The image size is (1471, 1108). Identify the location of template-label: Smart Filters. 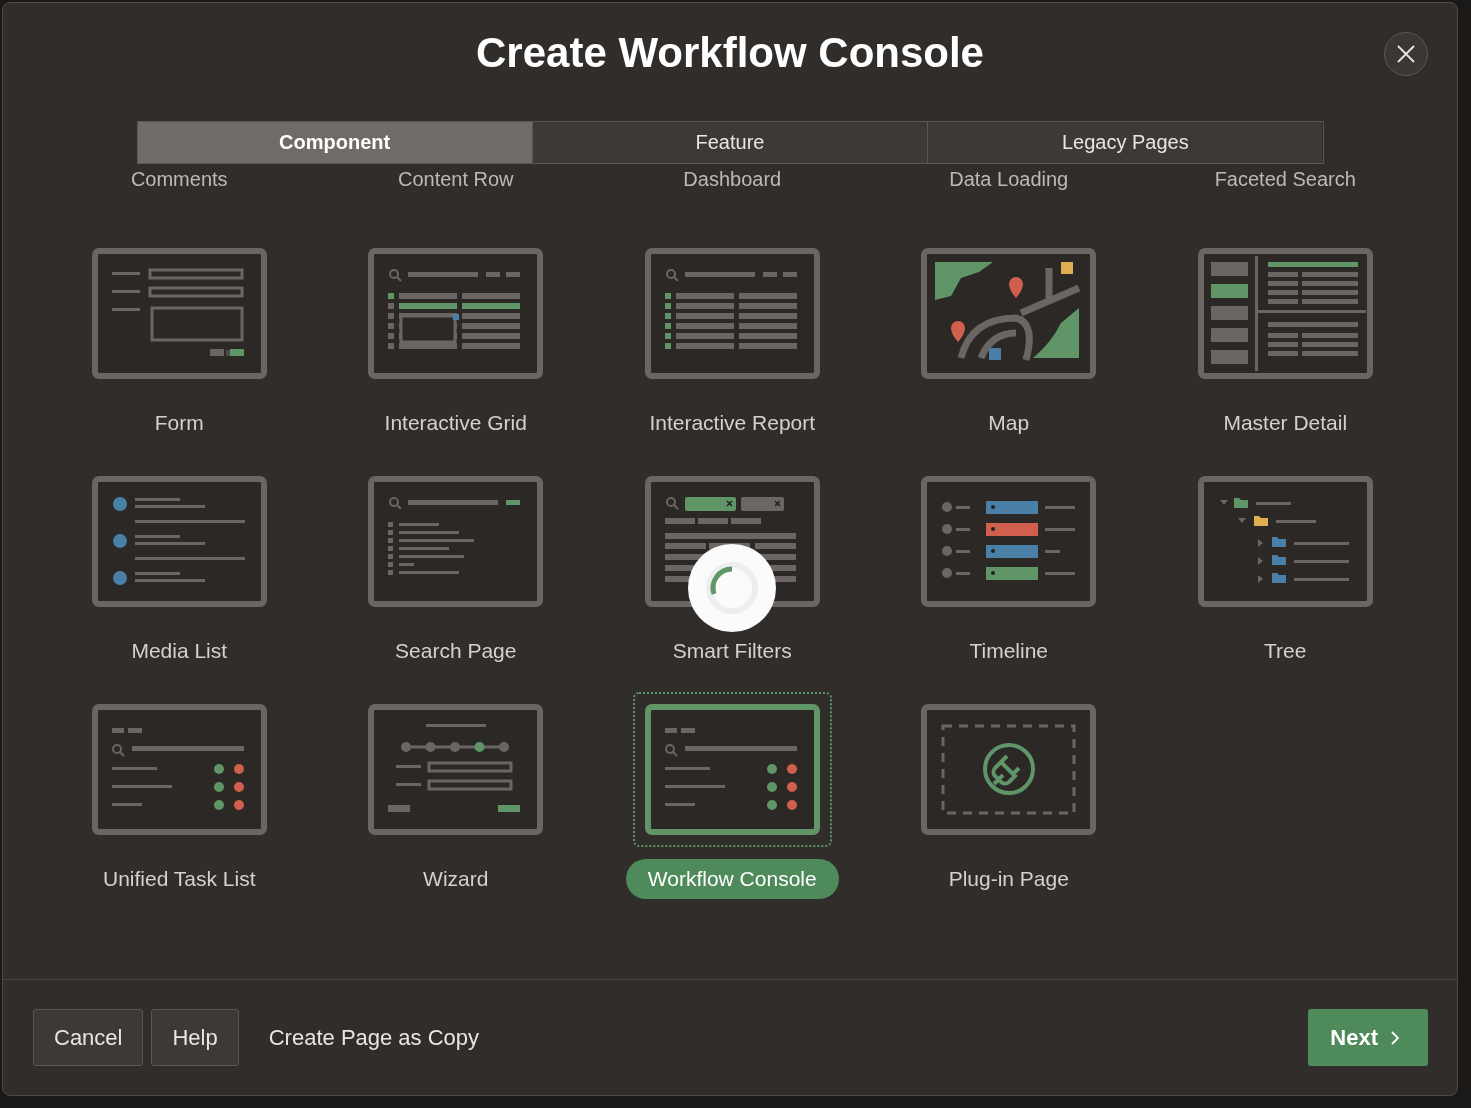
(732, 651).